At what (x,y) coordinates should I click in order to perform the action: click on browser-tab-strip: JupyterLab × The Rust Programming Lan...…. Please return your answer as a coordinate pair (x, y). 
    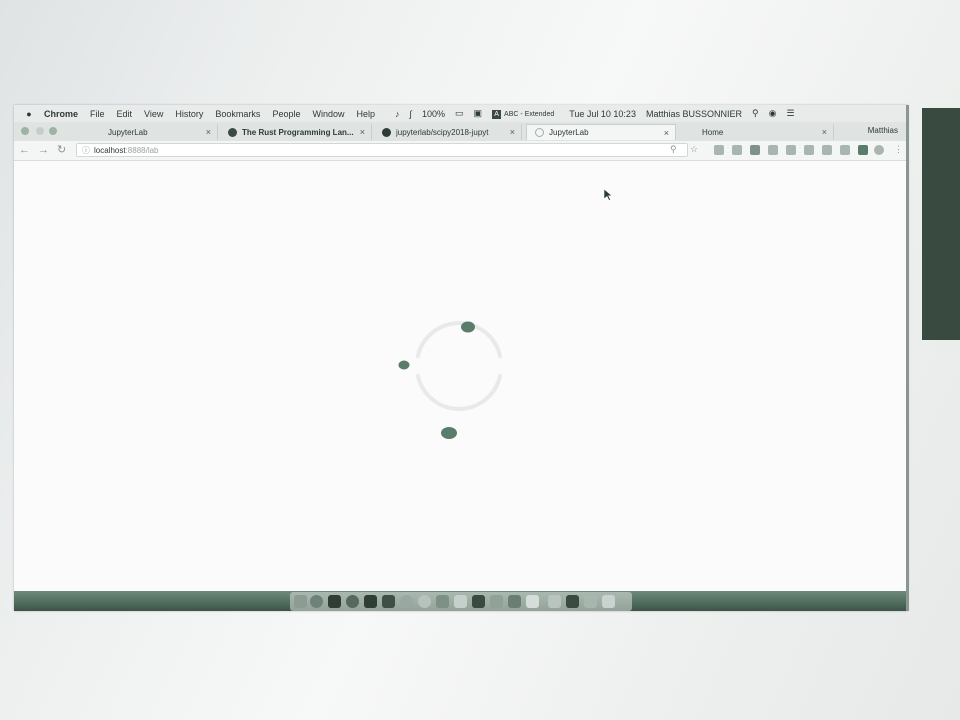
    Looking at the image, I should click on (461, 132).